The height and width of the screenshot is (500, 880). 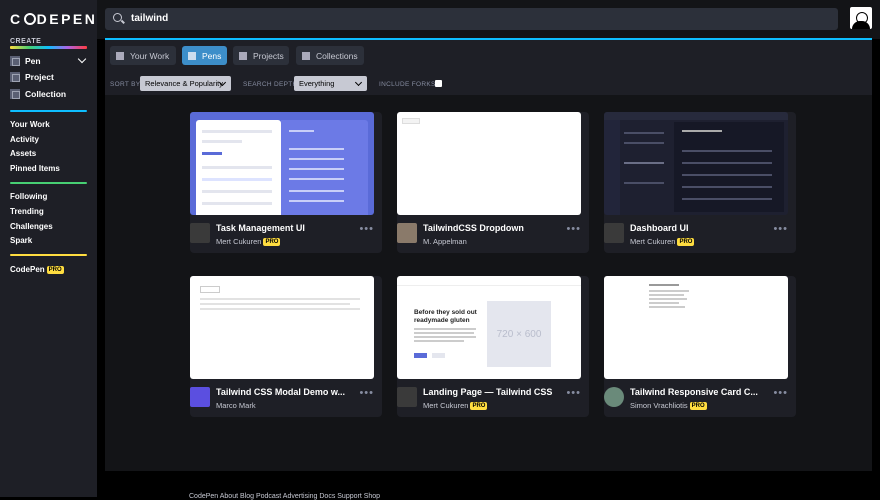 I want to click on pen-title: Landing Page — Tailwind CSS, so click(x=493, y=392).